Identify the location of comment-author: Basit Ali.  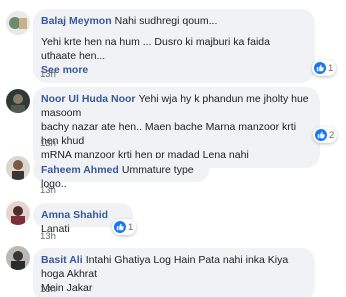
(62, 260).